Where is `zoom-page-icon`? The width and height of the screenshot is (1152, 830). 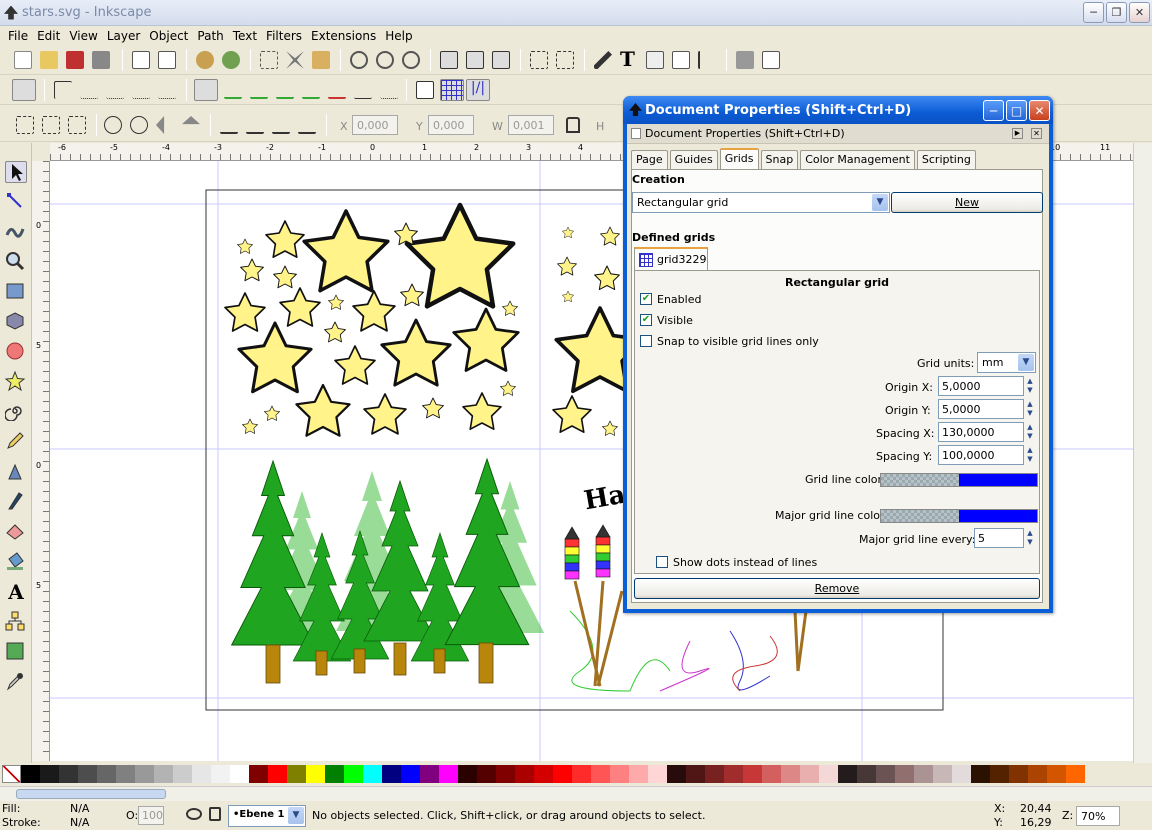 zoom-page-icon is located at coordinates (411, 60).